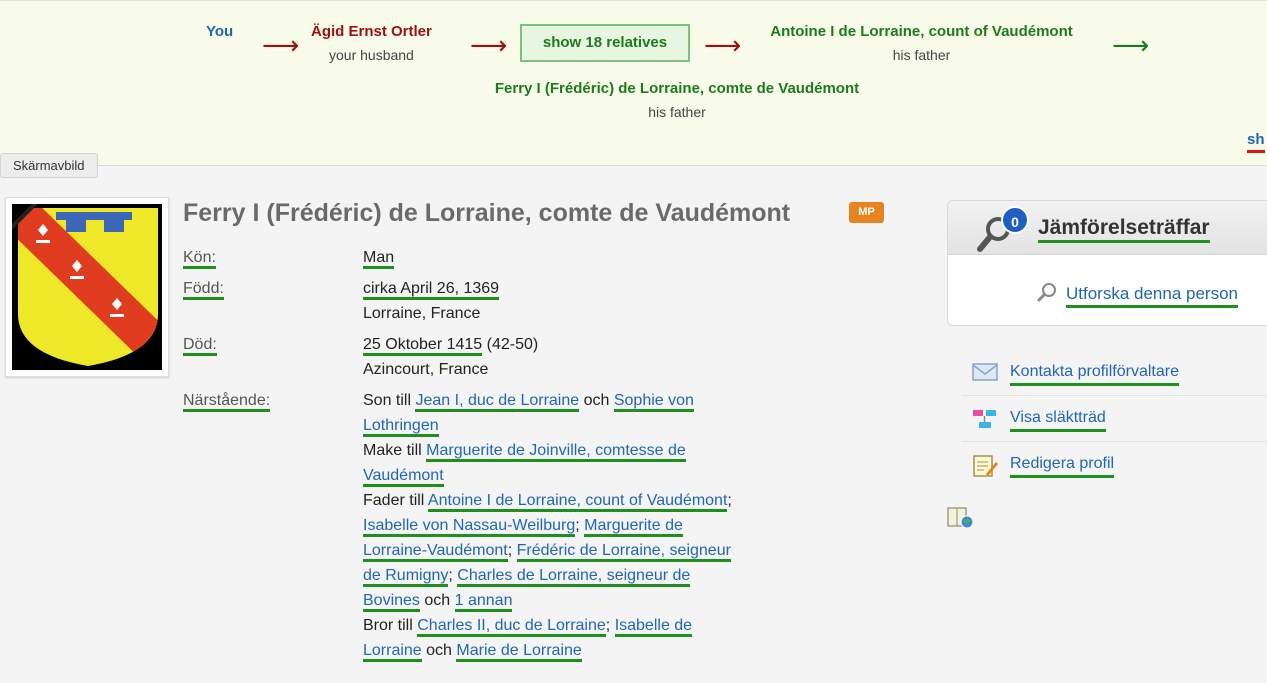  I want to click on died-label: Död:, so click(200, 344).